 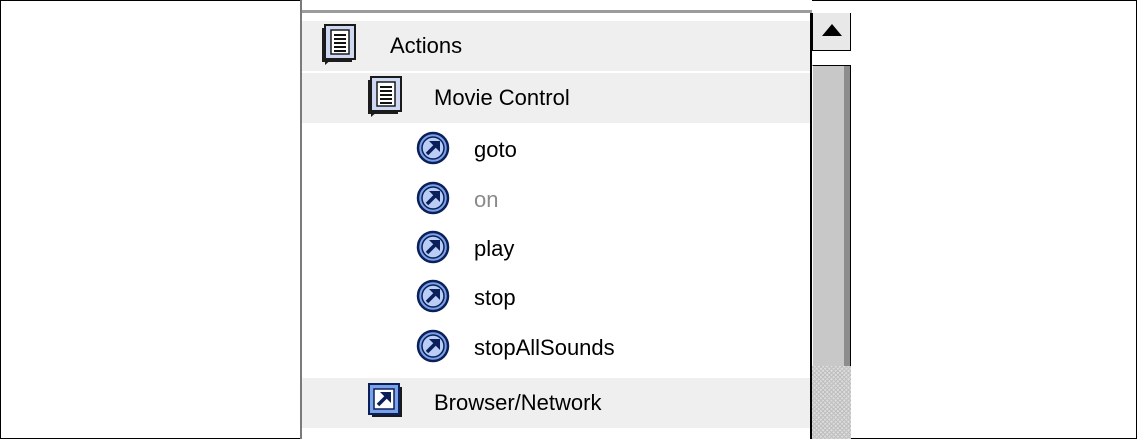 What do you see at coordinates (557, 150) in the screenshot?
I see `tree-item-goto: goto` at bounding box center [557, 150].